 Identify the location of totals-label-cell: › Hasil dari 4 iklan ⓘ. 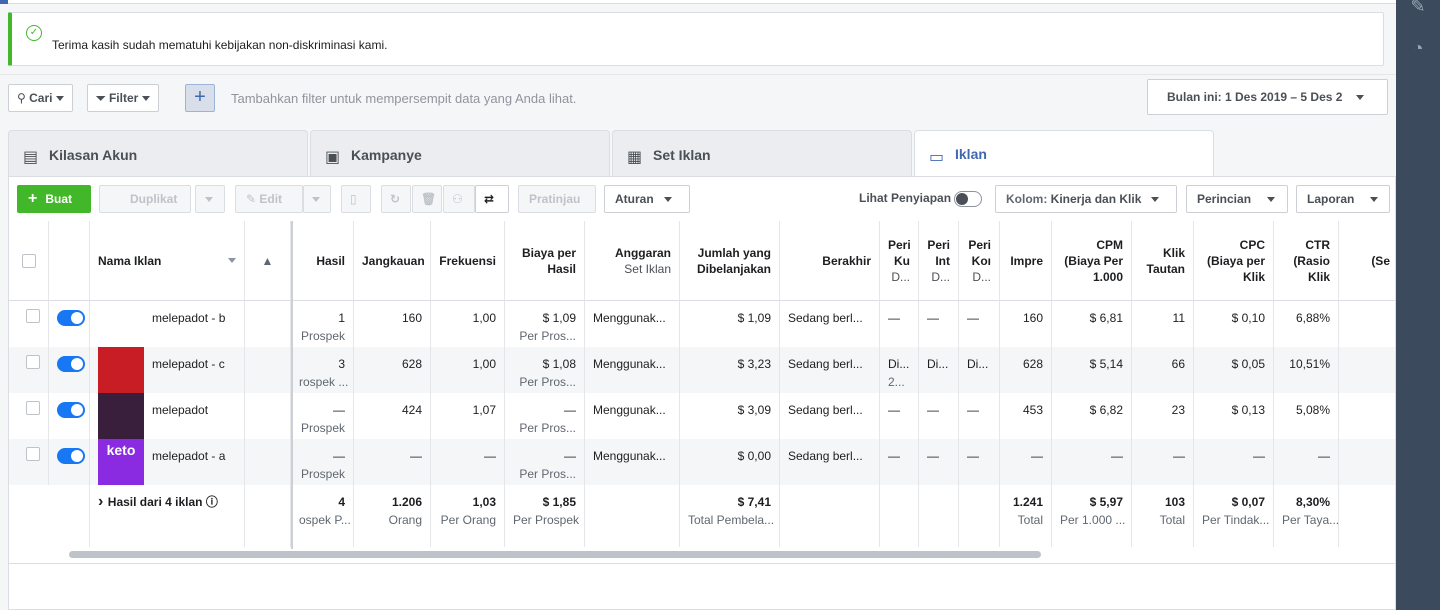
(167, 516).